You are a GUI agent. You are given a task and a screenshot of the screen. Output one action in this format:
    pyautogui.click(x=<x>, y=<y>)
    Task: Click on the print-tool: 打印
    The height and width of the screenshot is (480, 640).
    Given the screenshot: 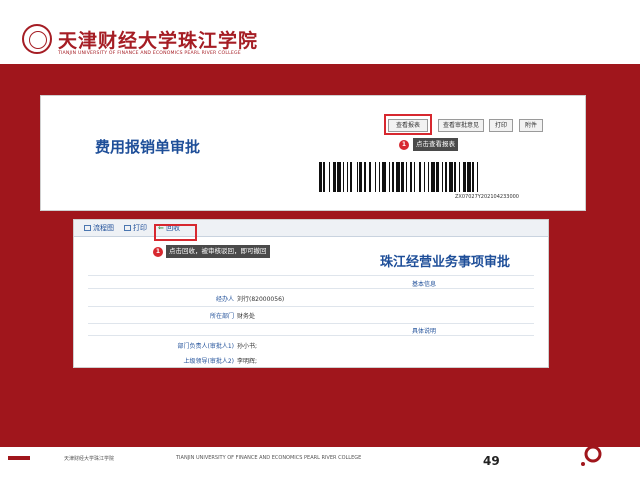 What is the action you would take?
    pyautogui.click(x=135, y=228)
    